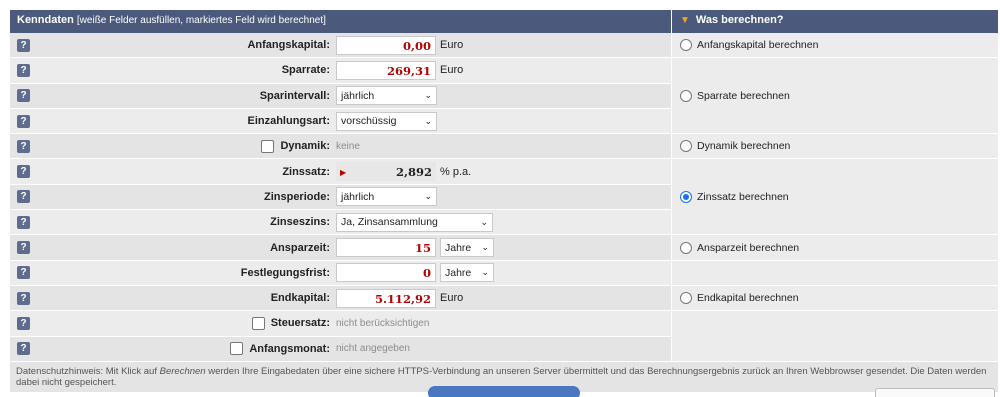  What do you see at coordinates (504, 391) in the screenshot?
I see `calculate-button` at bounding box center [504, 391].